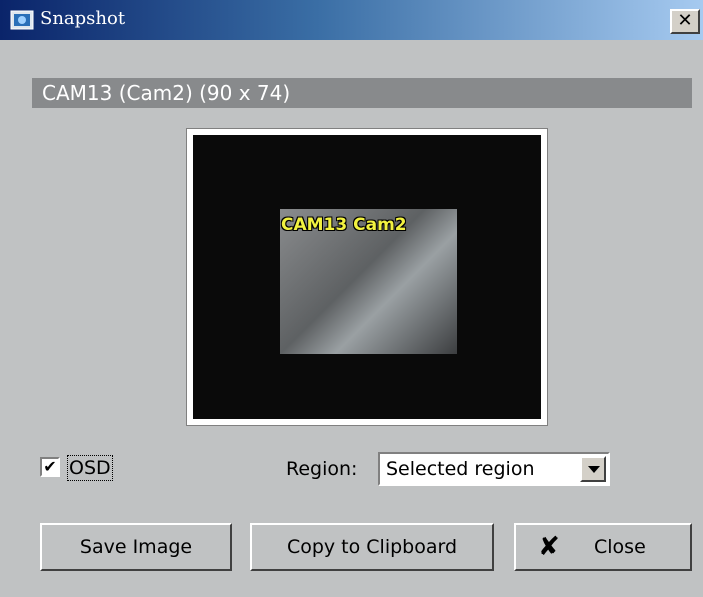 The width and height of the screenshot is (703, 597). What do you see at coordinates (362, 93) in the screenshot?
I see `camera-header: CAM13 (Cam2) (90 x 74)` at bounding box center [362, 93].